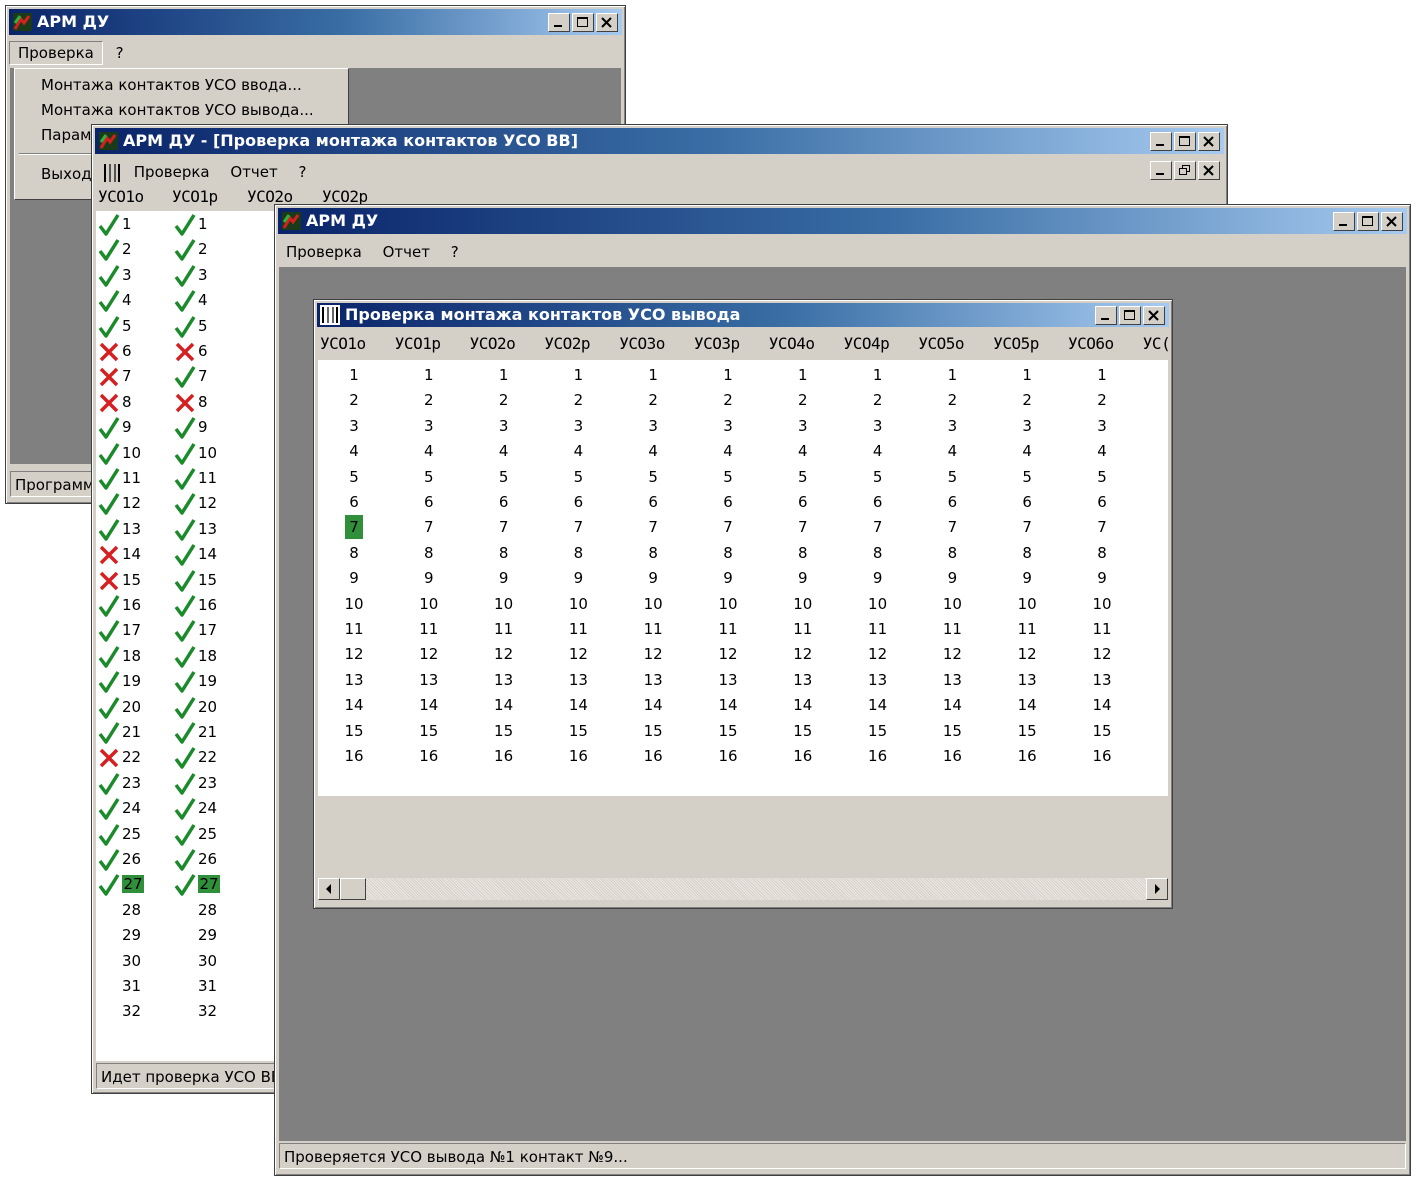 The width and height of the screenshot is (1417, 1180). I want to click on title-bar: АРМ ДУ, so click(315, 22).